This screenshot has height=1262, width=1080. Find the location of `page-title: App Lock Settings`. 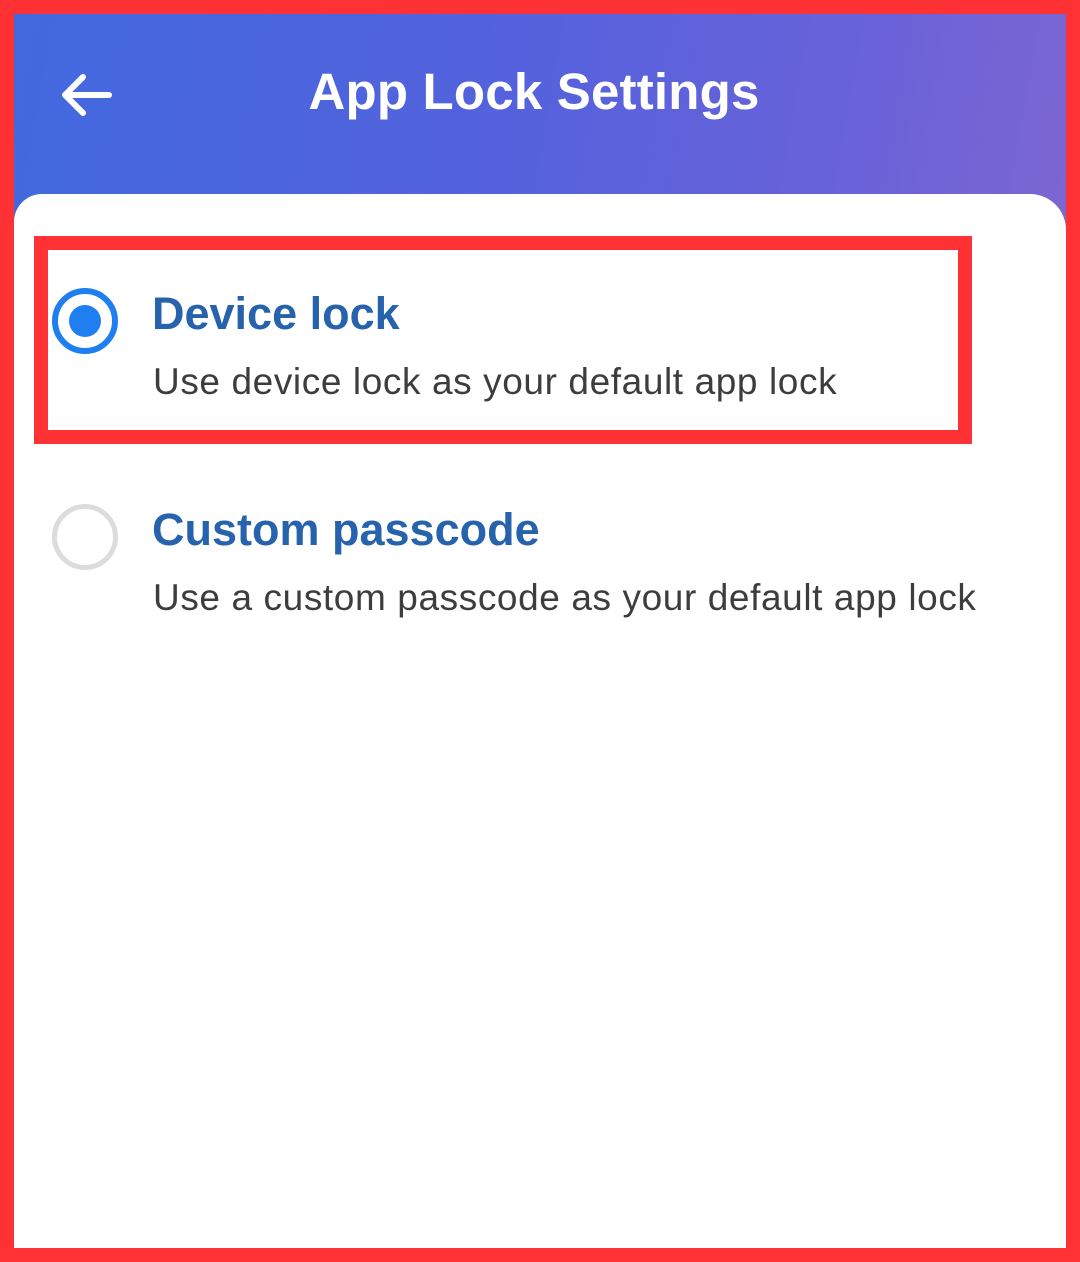

page-title: App Lock Settings is located at coordinates (534, 91).